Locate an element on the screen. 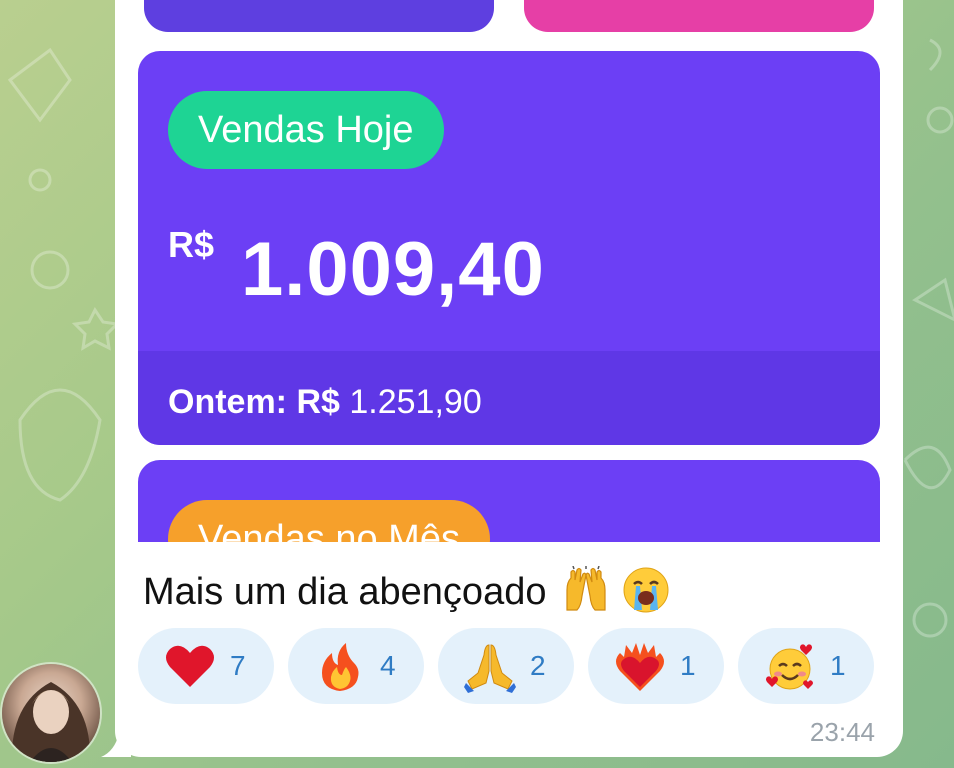 This screenshot has width=954, height=768. sales-today-badge: Vendas Hoje is located at coordinates (306, 130).